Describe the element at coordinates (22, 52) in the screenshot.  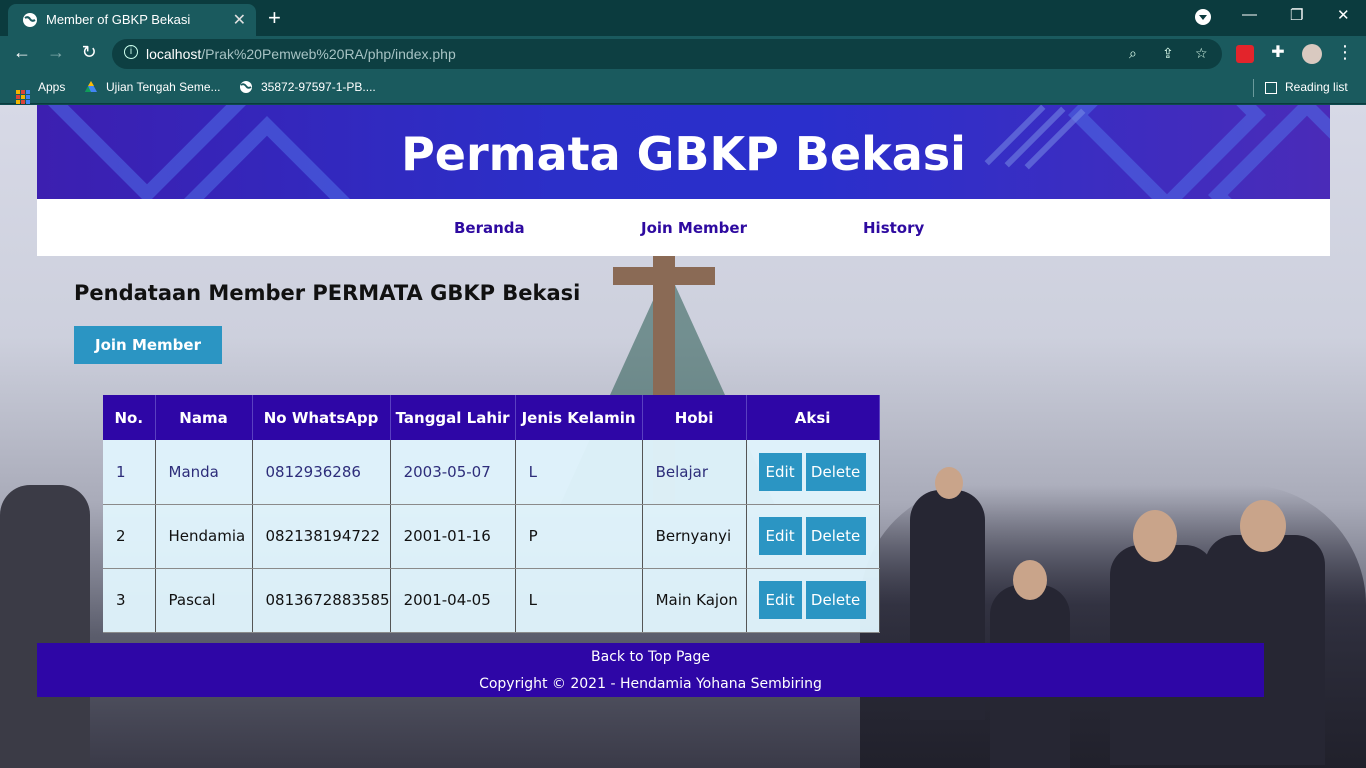
I see `back-icon: ←` at that location.